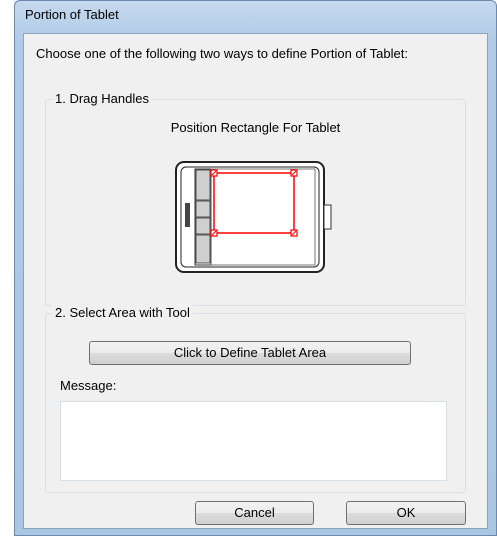  What do you see at coordinates (88, 385) in the screenshot?
I see `message-label: Message:` at bounding box center [88, 385].